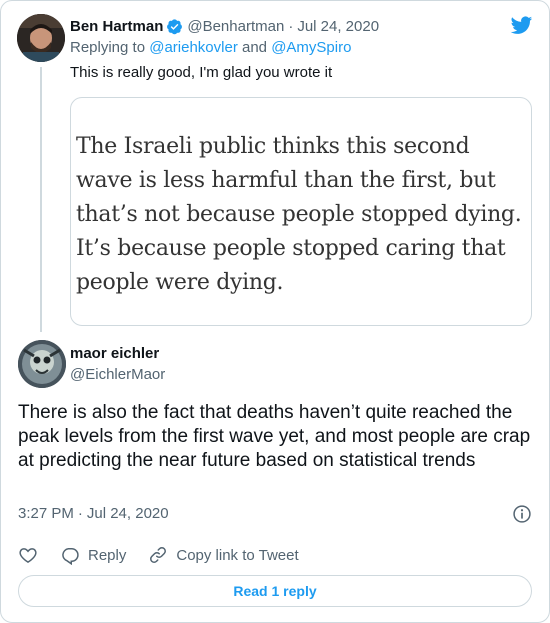 Image resolution: width=550 pixels, height=623 pixels. I want to click on ben-hartman-avatar, so click(41, 38).